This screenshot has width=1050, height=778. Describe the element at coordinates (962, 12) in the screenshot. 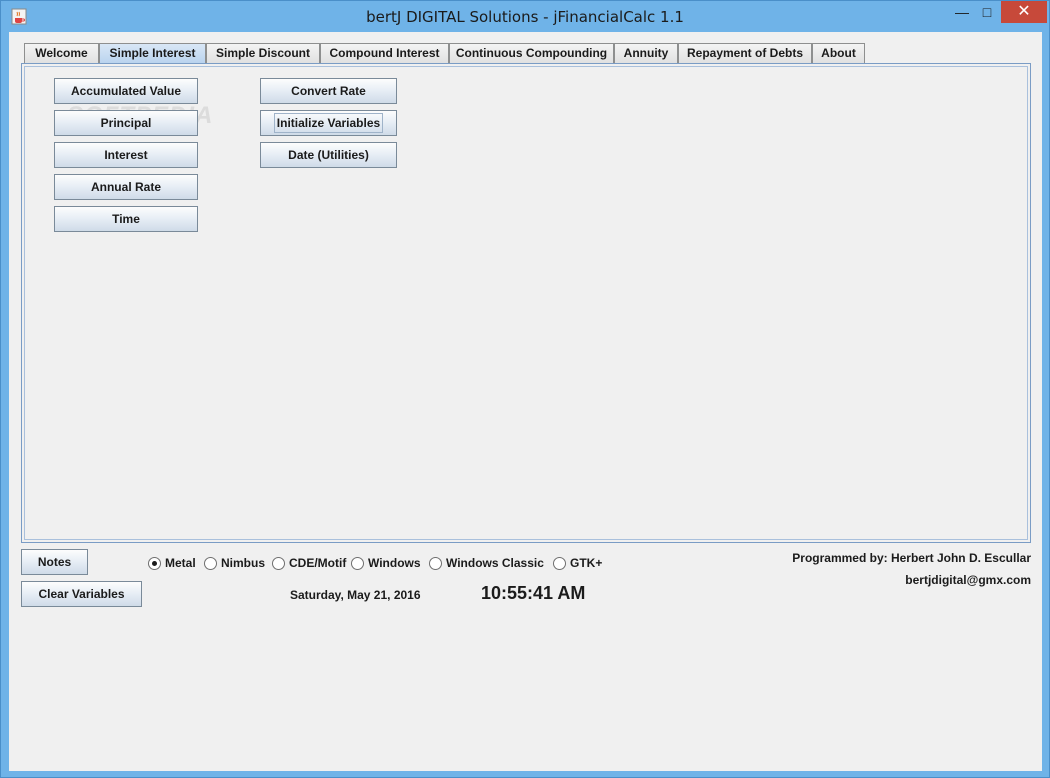

I see `minimize-button: —` at that location.